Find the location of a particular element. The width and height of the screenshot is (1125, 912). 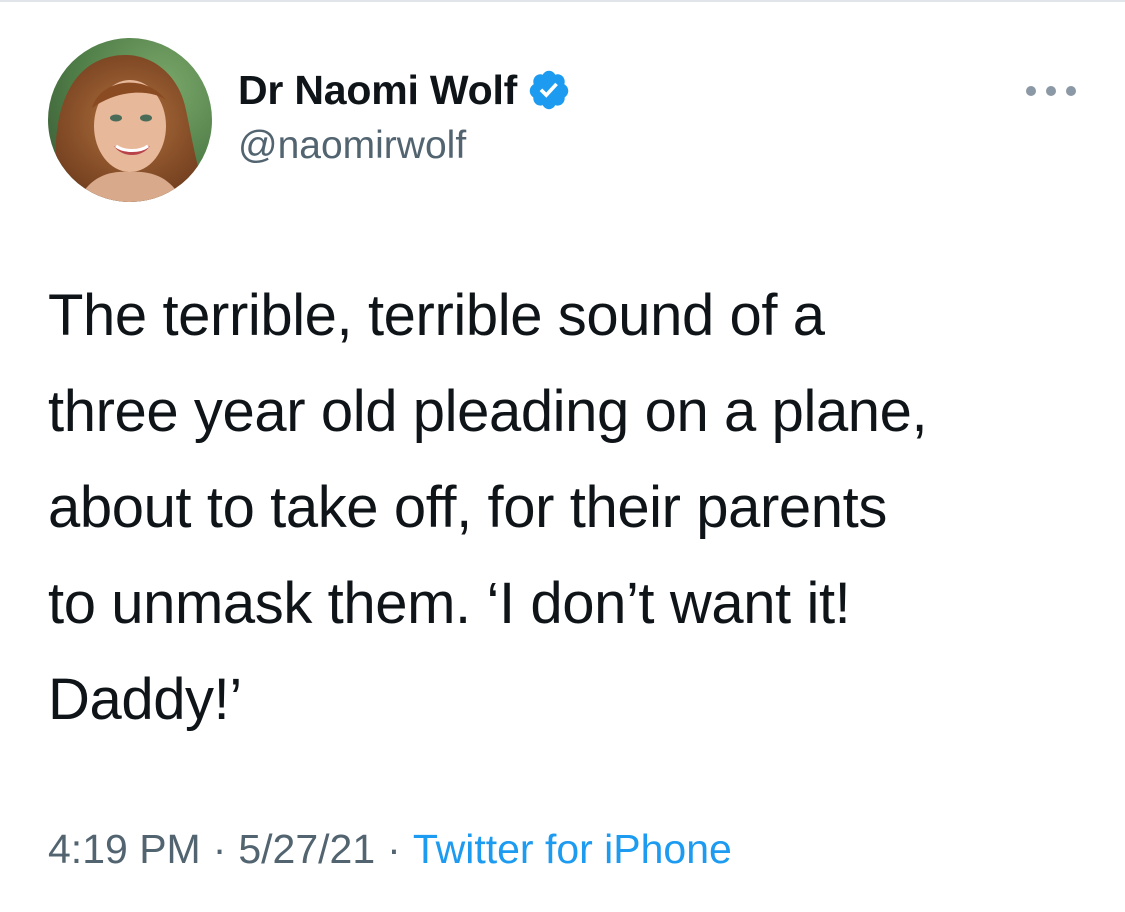

more-options-icon is located at coordinates (1051, 91).